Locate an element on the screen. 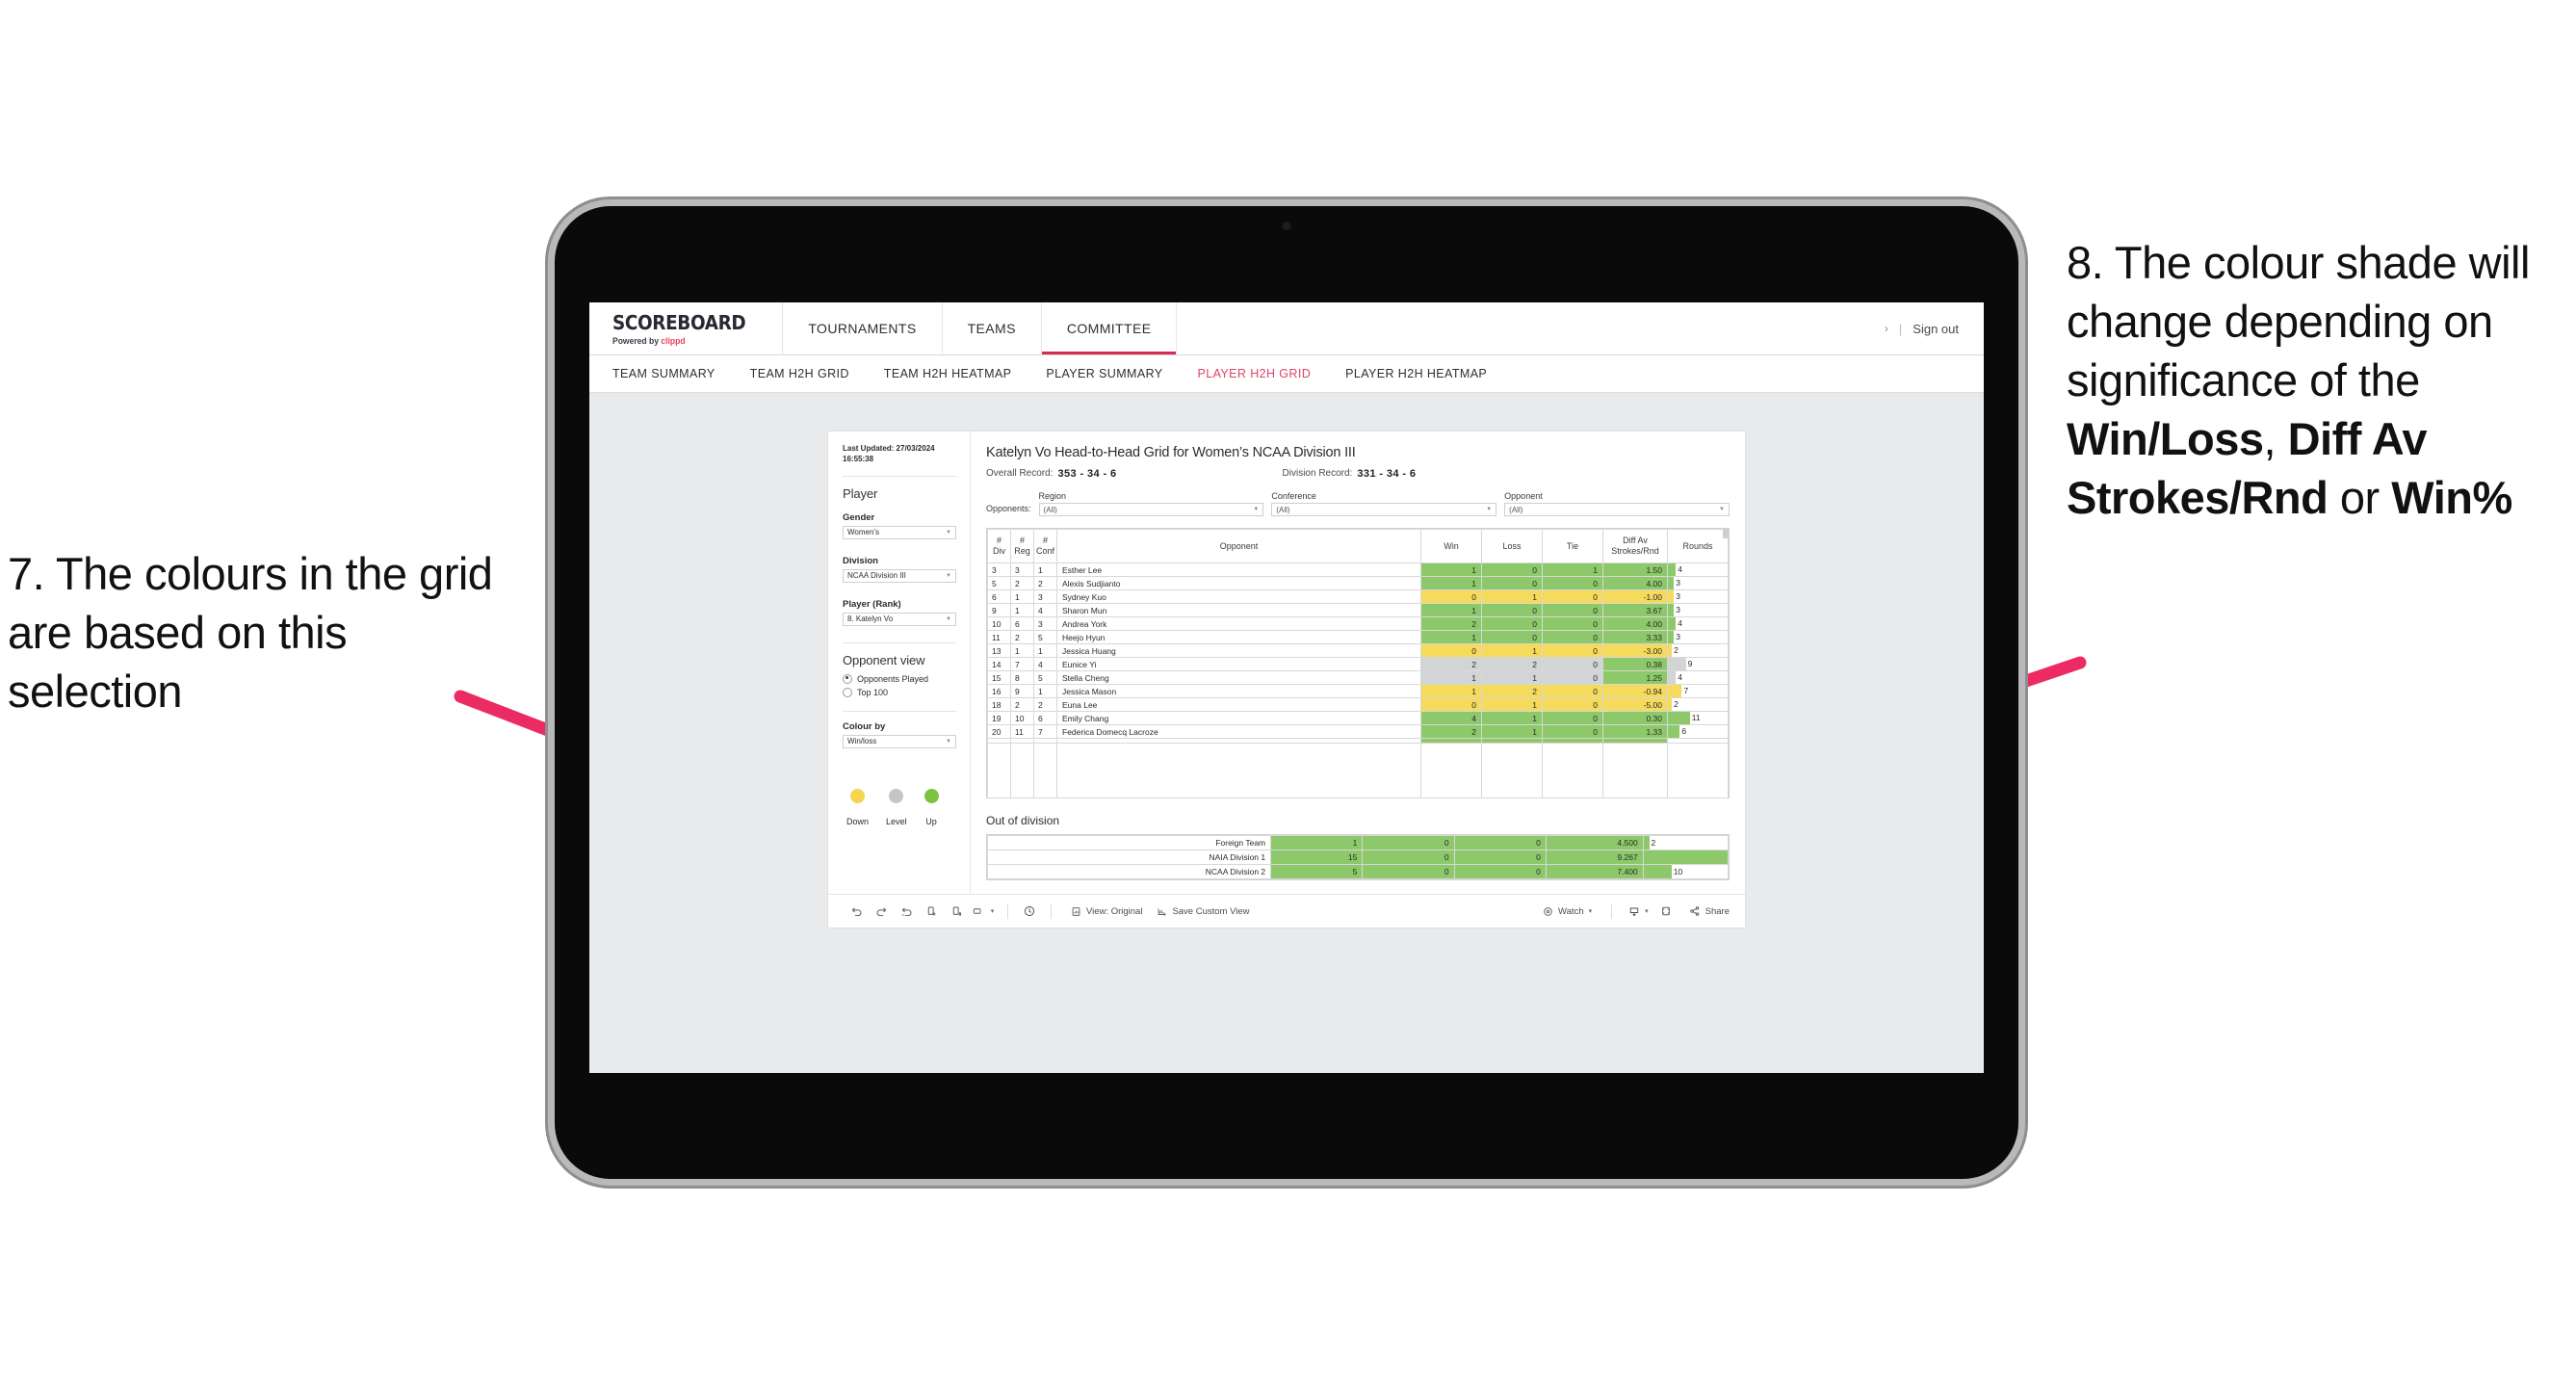 The width and height of the screenshot is (2576, 1386). sign-out-link: Sign out is located at coordinates (1935, 329).